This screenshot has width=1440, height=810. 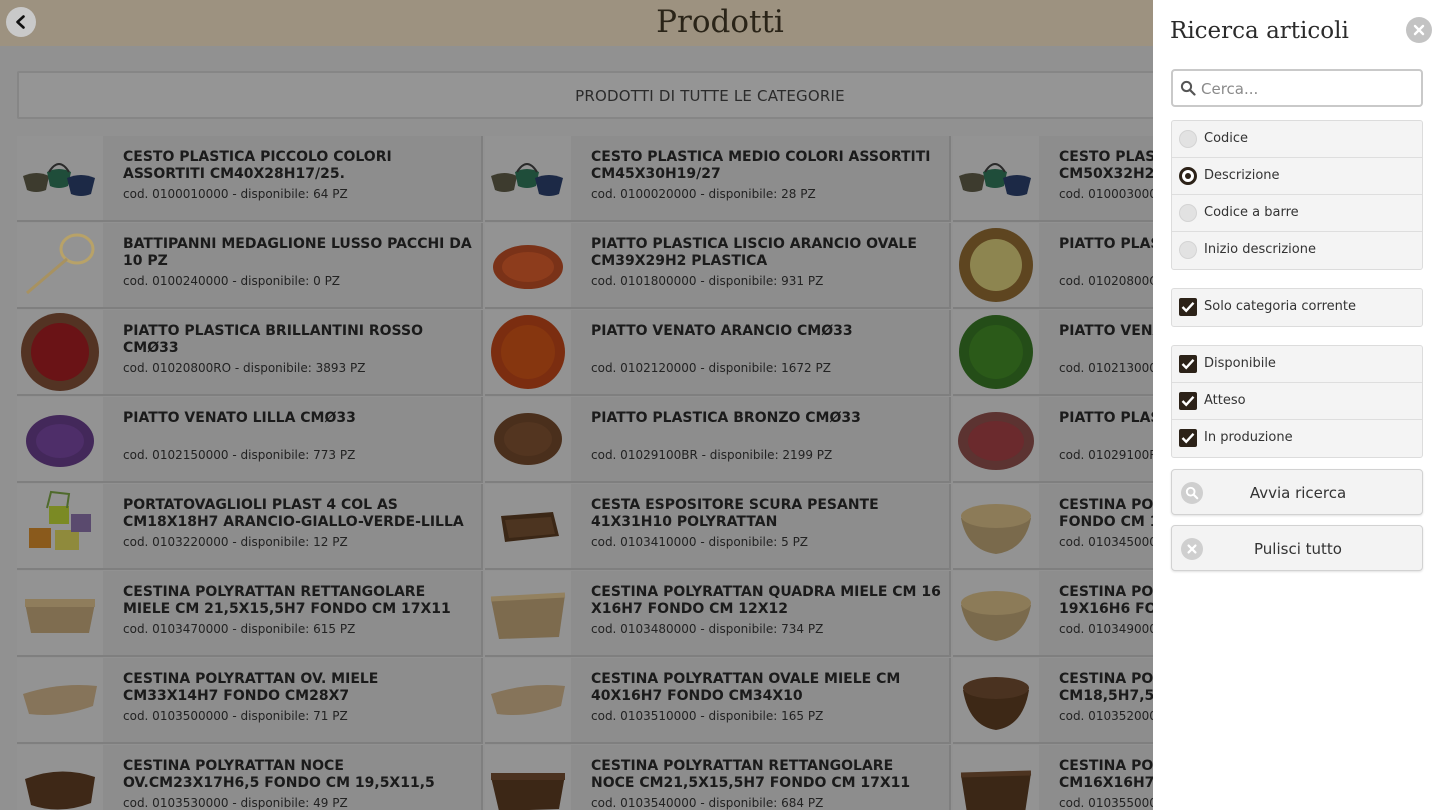 What do you see at coordinates (712, 455) in the screenshot?
I see `product-code-availability: cod. 01029100BR - disponibile: 2199 PZ` at bounding box center [712, 455].